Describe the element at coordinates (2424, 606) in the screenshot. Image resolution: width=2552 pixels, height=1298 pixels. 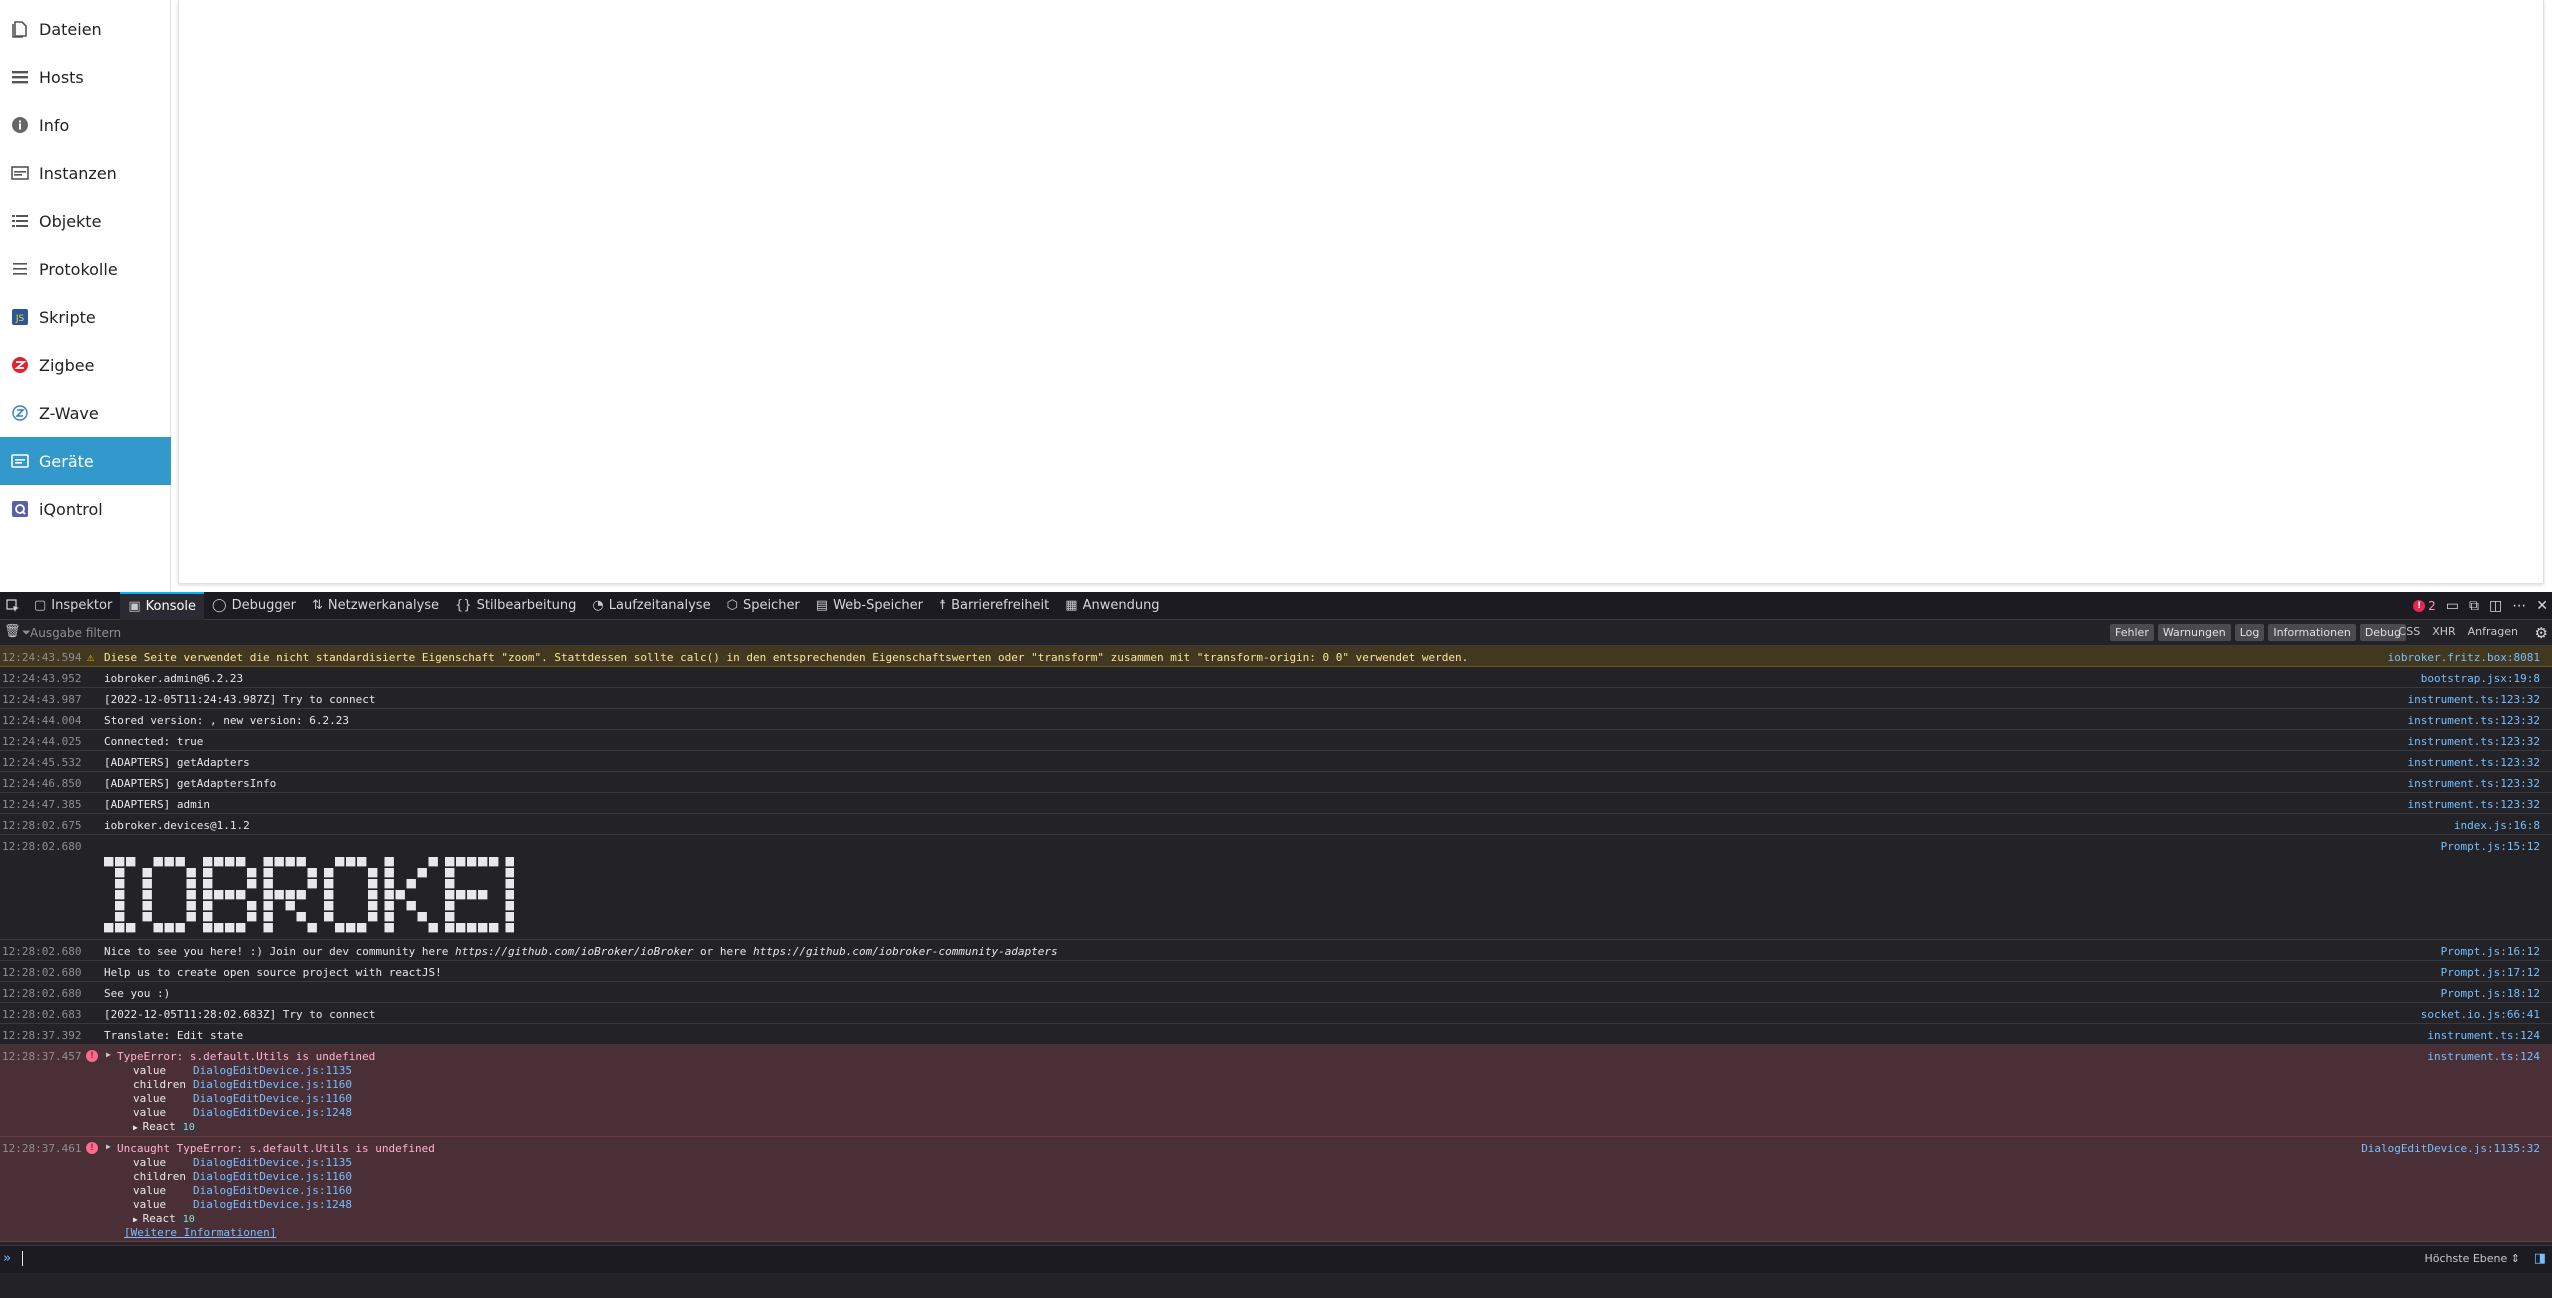
I see `error-counter: ! 2` at that location.